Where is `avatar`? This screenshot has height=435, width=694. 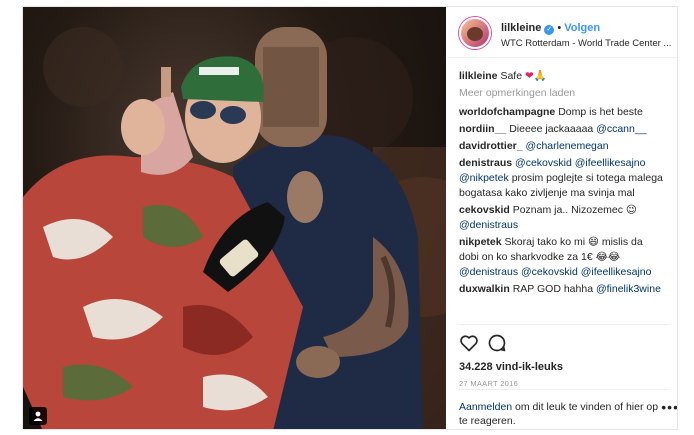 avatar is located at coordinates (475, 33).